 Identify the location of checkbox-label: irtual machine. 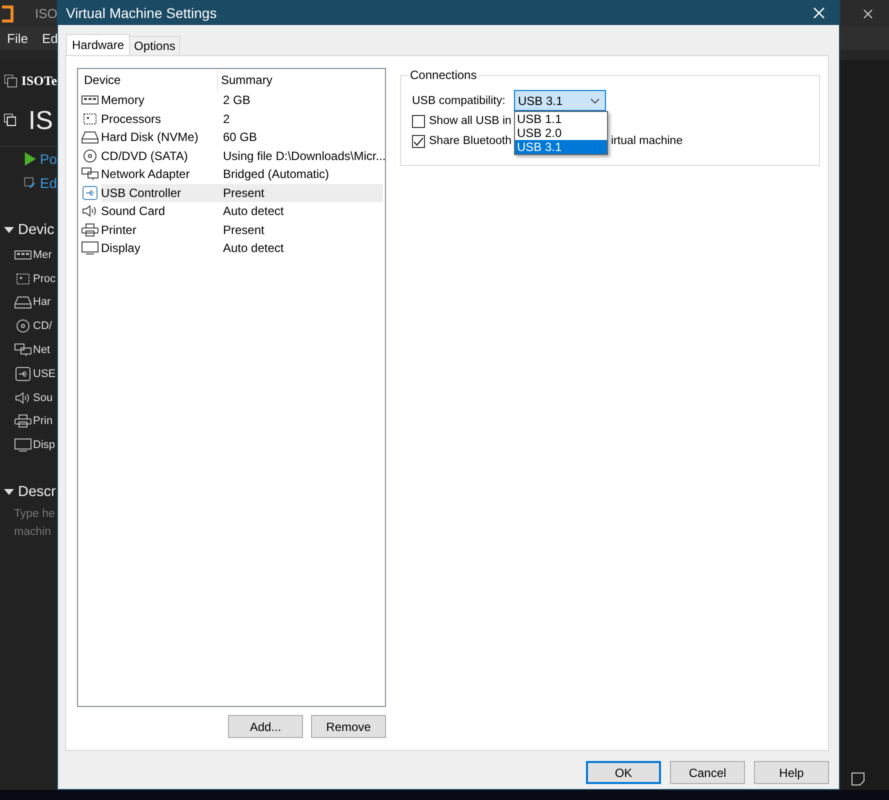
(647, 141).